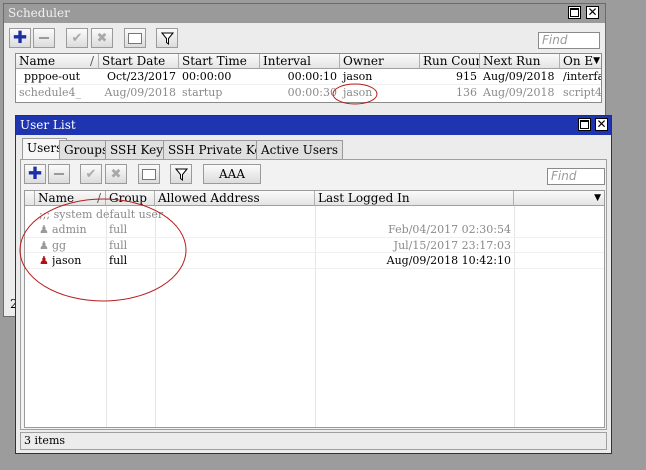 This screenshot has height=470, width=646. Describe the element at coordinates (313, 441) in the screenshot. I see `userlist-status-bar: 3 items` at that location.